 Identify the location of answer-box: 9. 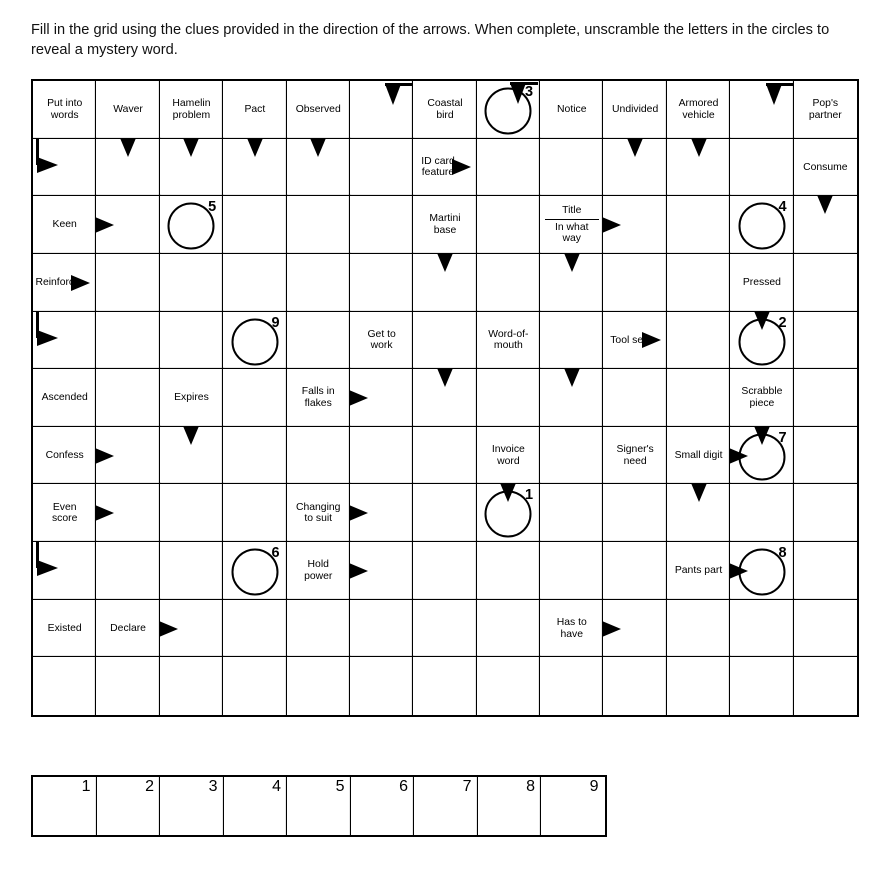
(573, 806).